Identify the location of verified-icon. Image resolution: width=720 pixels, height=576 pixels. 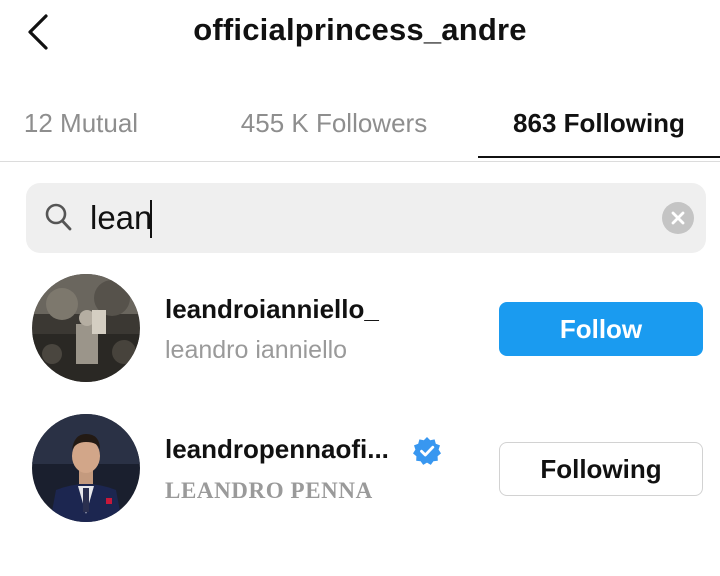
(427, 451).